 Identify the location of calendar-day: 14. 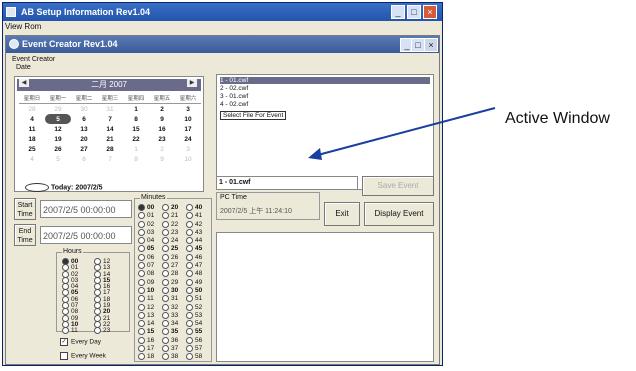
(110, 129).